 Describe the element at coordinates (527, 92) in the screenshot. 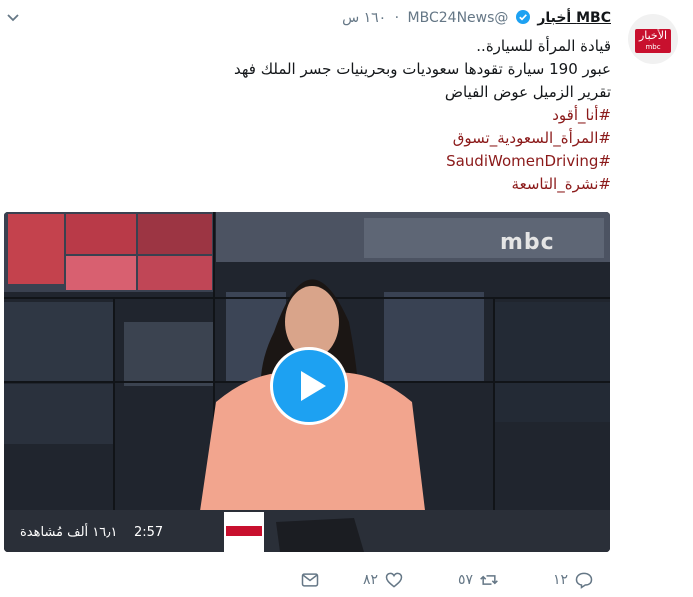

I see `tweet-text-line: تقرير الزميل عوض الفياض` at that location.